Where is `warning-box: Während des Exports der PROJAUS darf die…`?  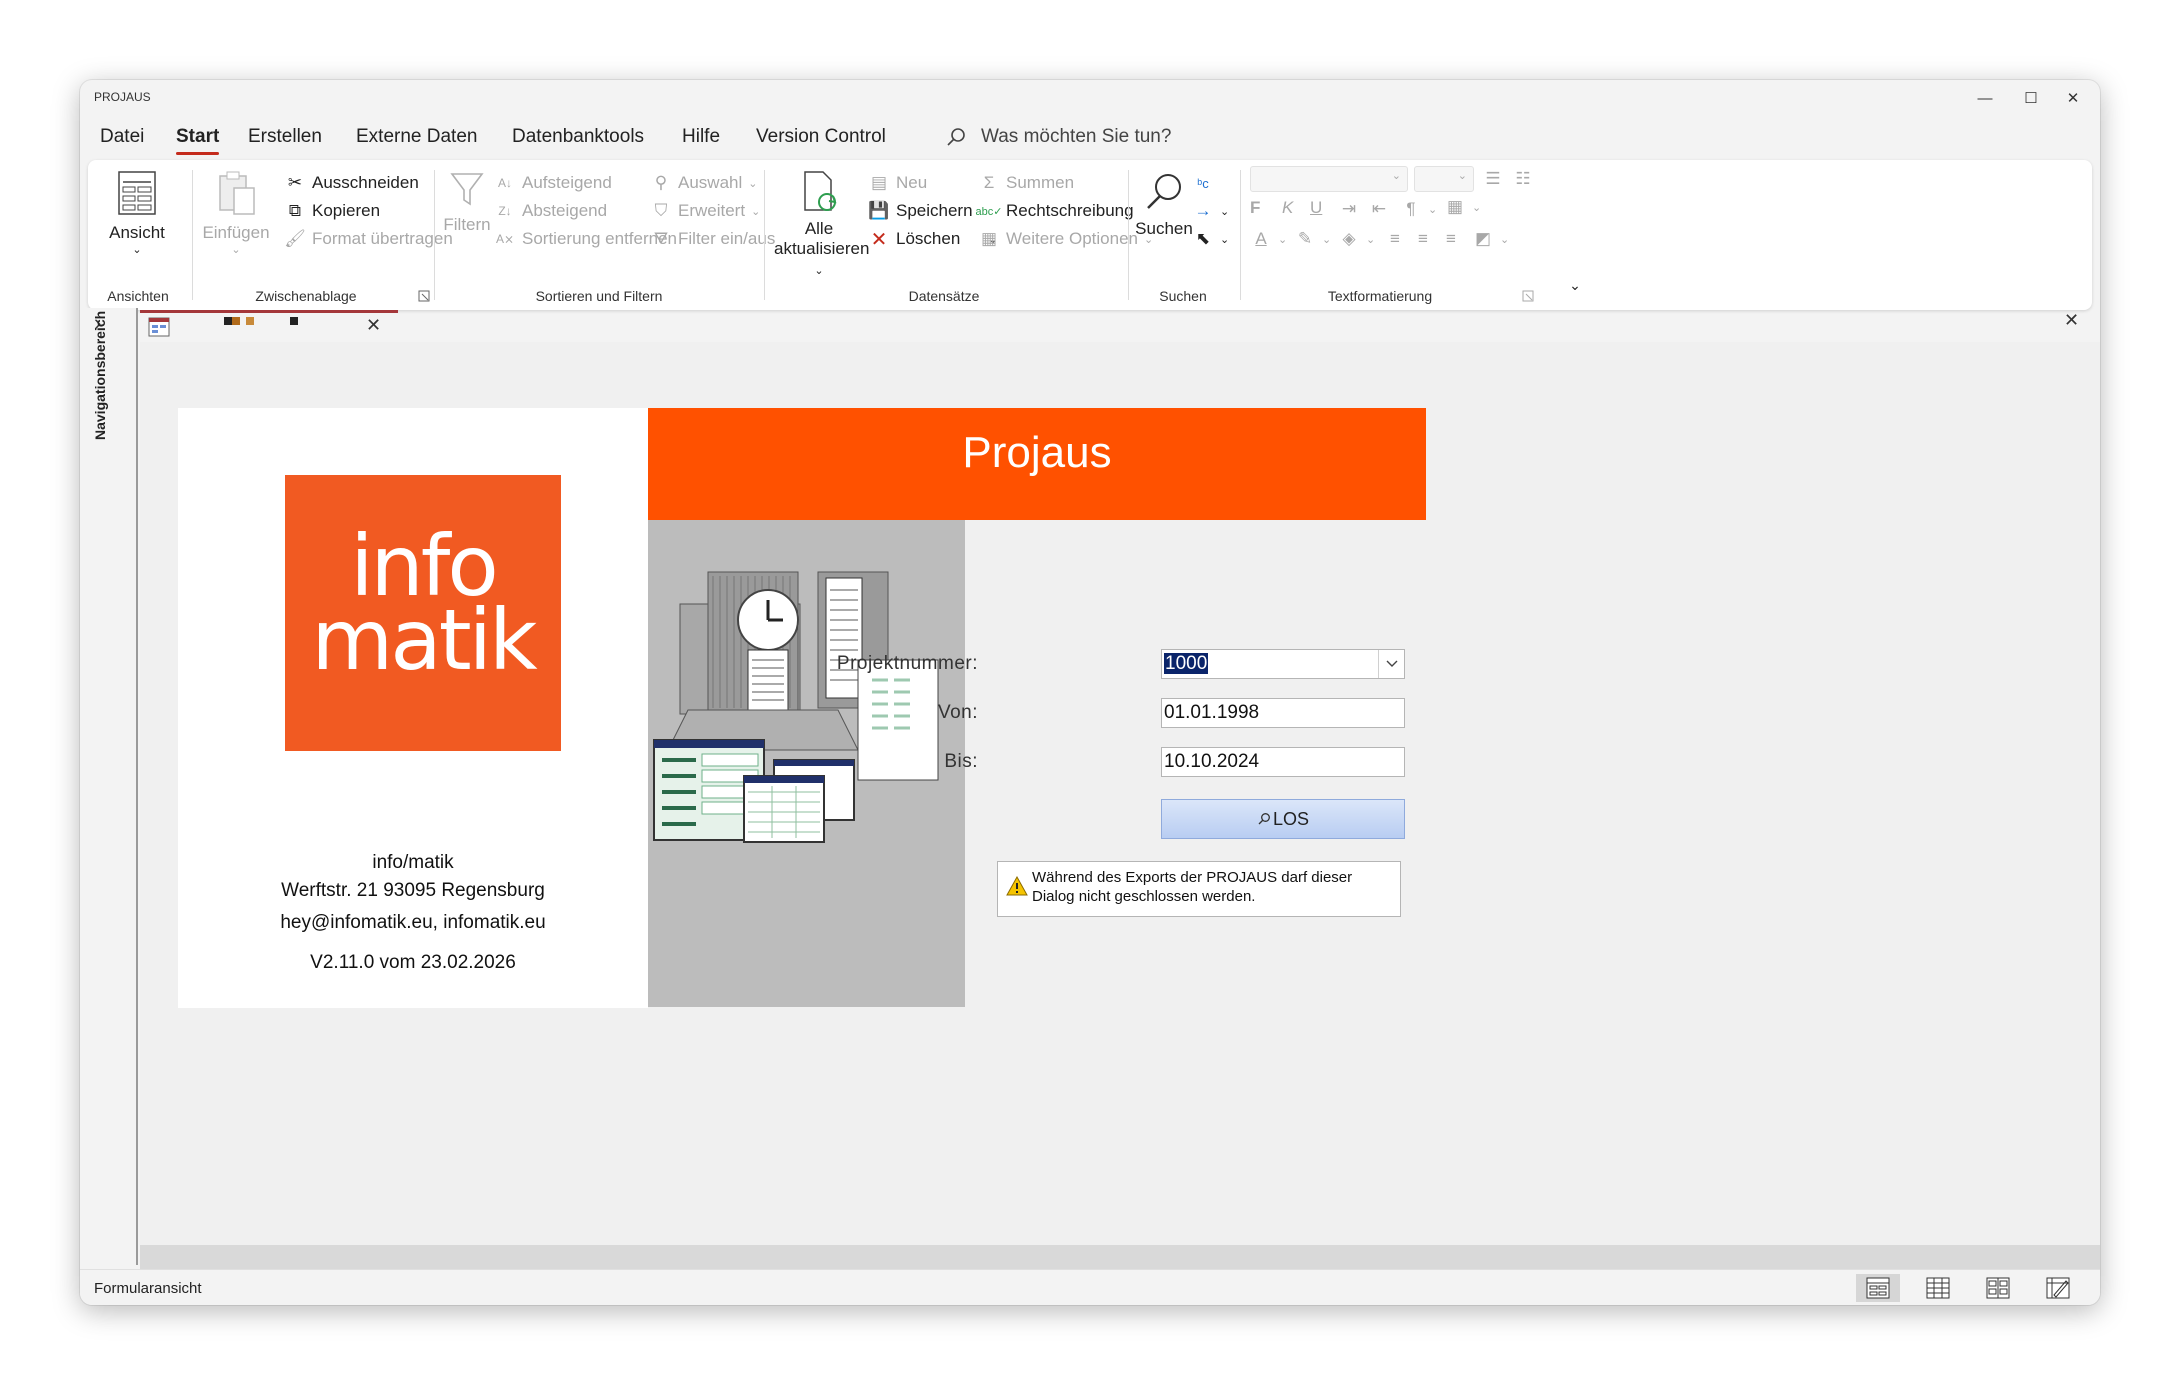
warning-box: Während des Exports der PROJAUS darf die… is located at coordinates (1199, 889).